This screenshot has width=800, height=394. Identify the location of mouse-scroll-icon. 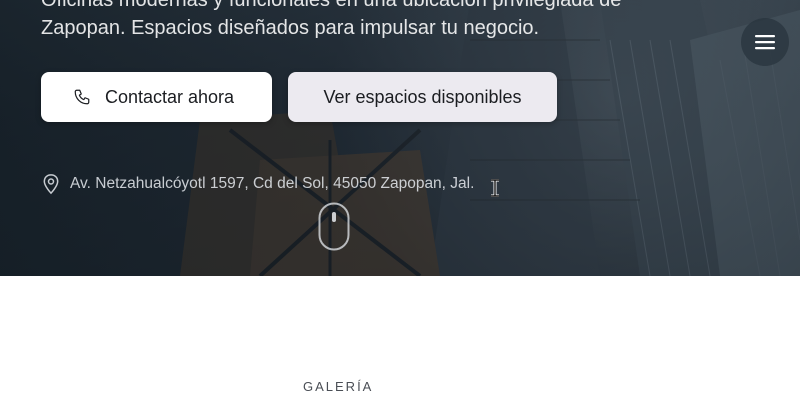
(334, 227).